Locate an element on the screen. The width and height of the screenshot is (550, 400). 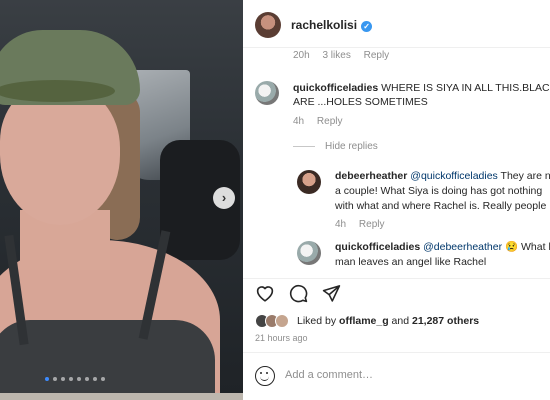
avatar is located at coordinates (282, 321).